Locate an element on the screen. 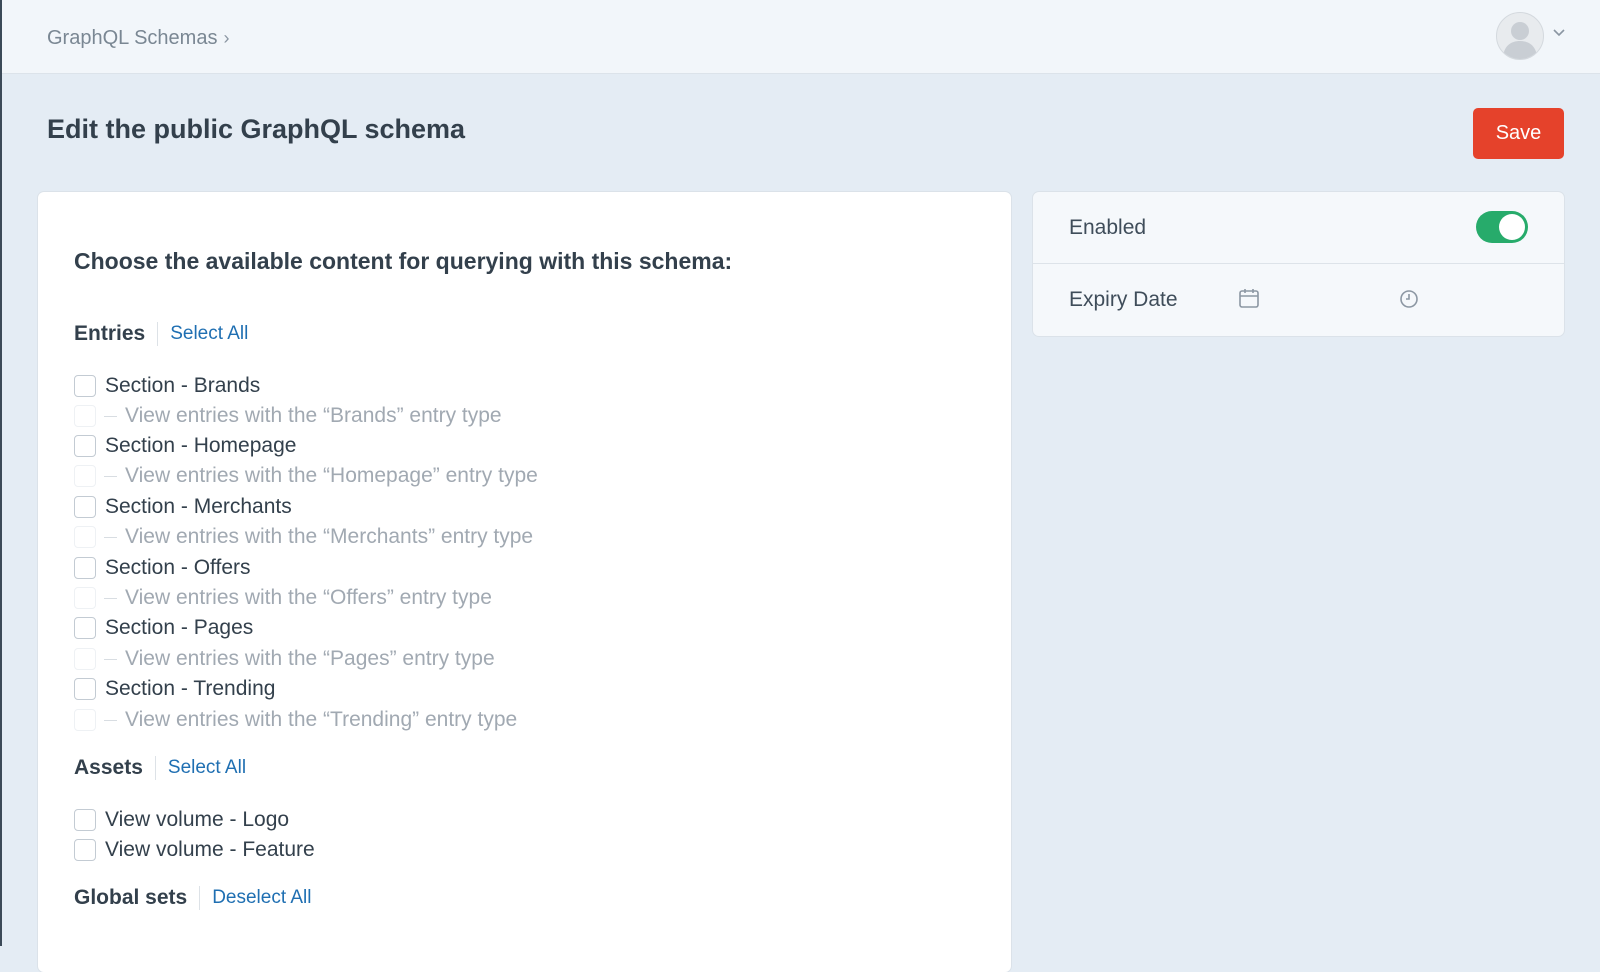 The width and height of the screenshot is (1600, 972). section-brands-label: Section - Brands is located at coordinates (183, 385).